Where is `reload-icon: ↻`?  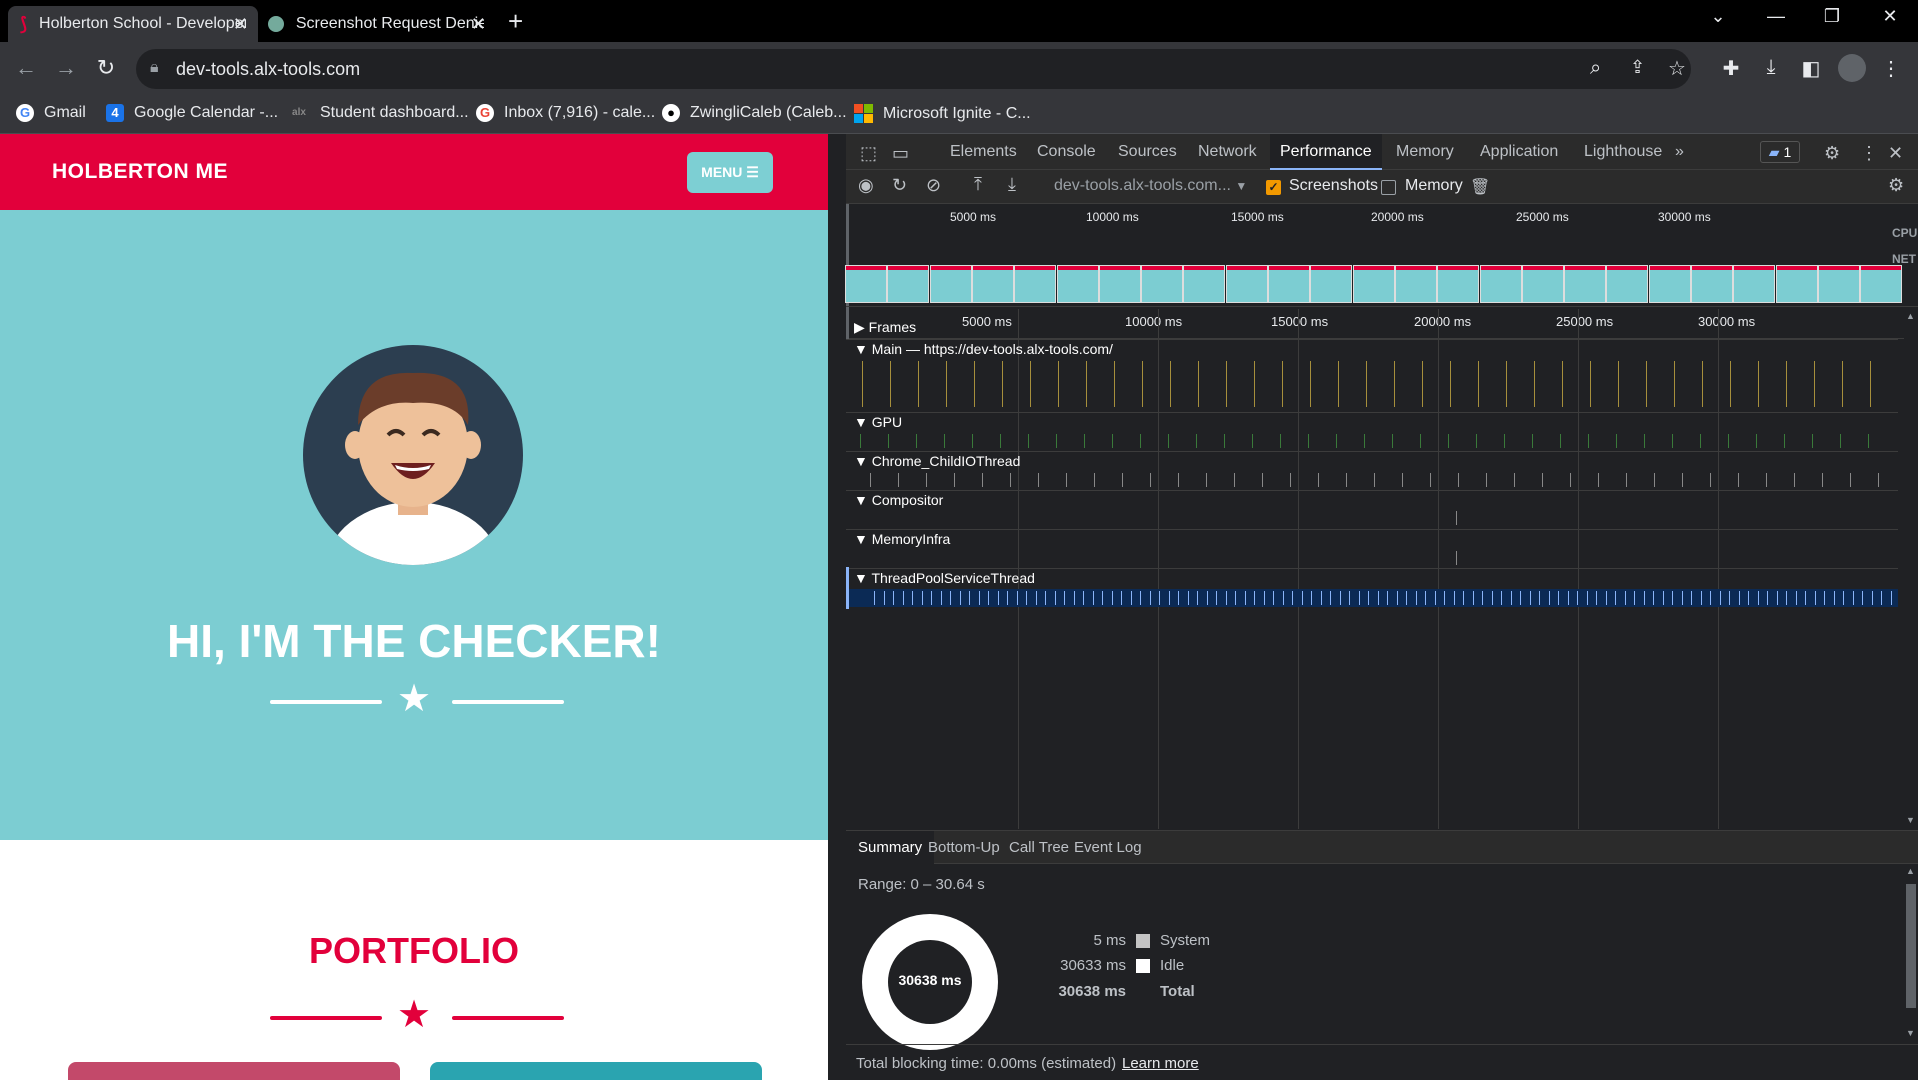
reload-icon: ↻ is located at coordinates (106, 68).